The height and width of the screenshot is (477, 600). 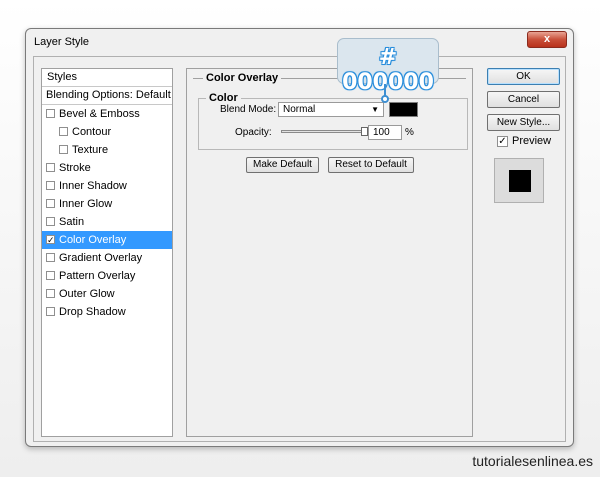 What do you see at coordinates (107, 222) in the screenshot?
I see `style-item: Satin` at bounding box center [107, 222].